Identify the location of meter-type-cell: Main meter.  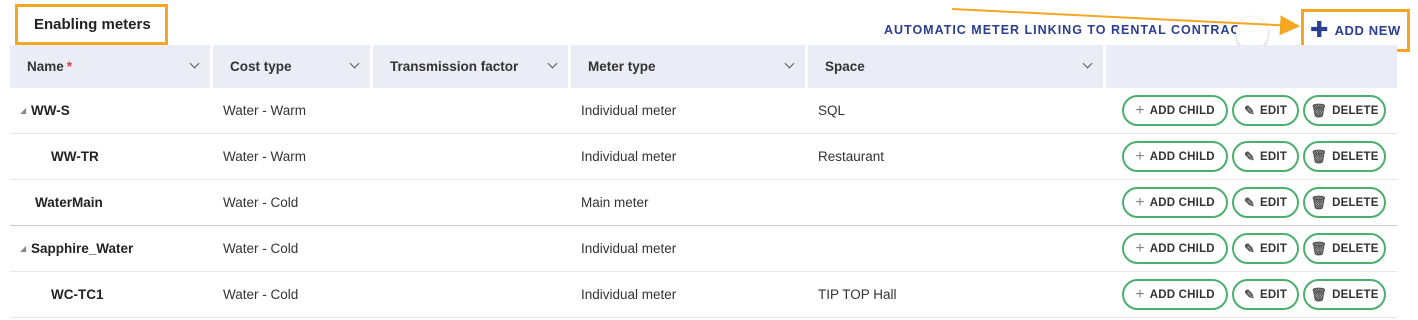
(615, 202).